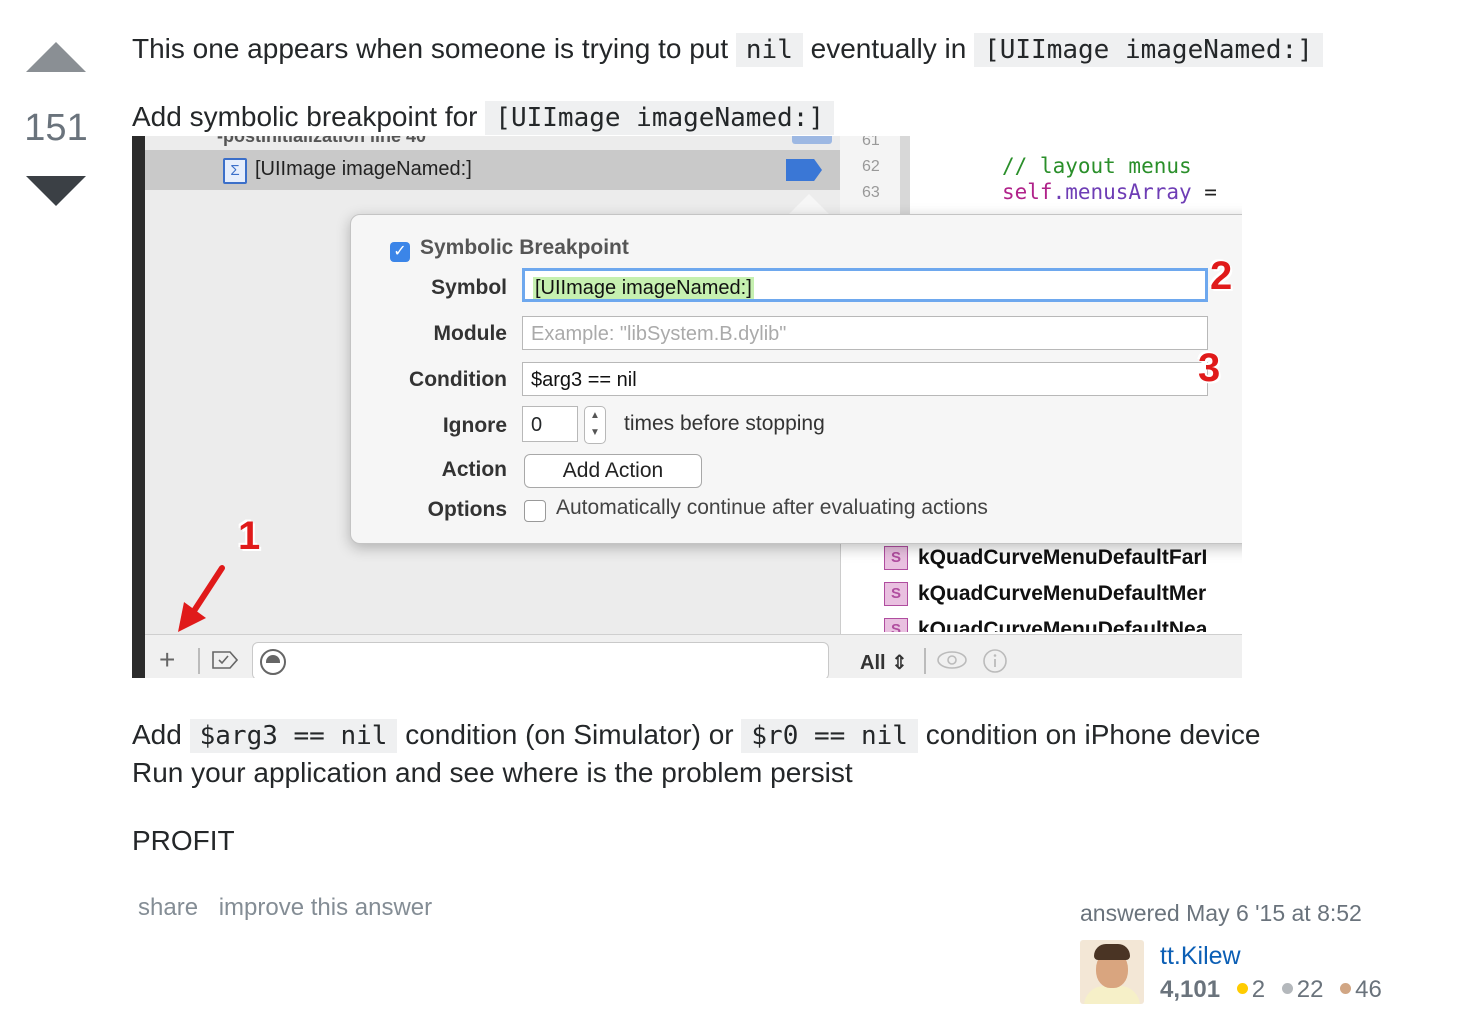 Image resolution: width=1470 pixels, height=1028 pixels. What do you see at coordinates (168, 907) in the screenshot?
I see `share-link: share` at bounding box center [168, 907].